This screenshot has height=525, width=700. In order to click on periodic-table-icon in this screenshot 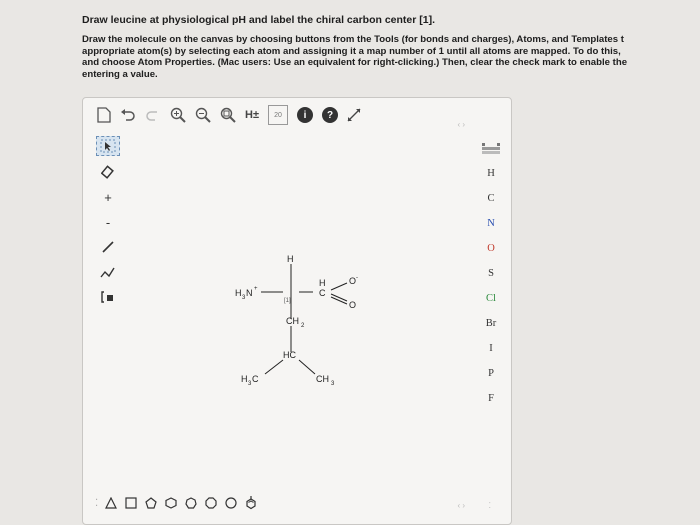, I will do `click(491, 148)`.